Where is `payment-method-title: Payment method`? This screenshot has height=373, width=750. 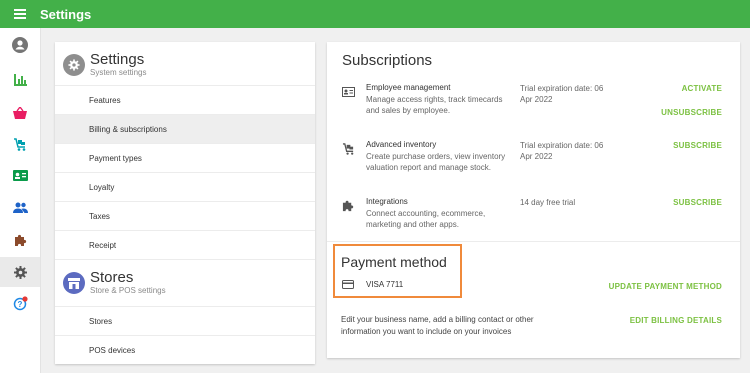
payment-method-title: Payment method is located at coordinates (394, 262).